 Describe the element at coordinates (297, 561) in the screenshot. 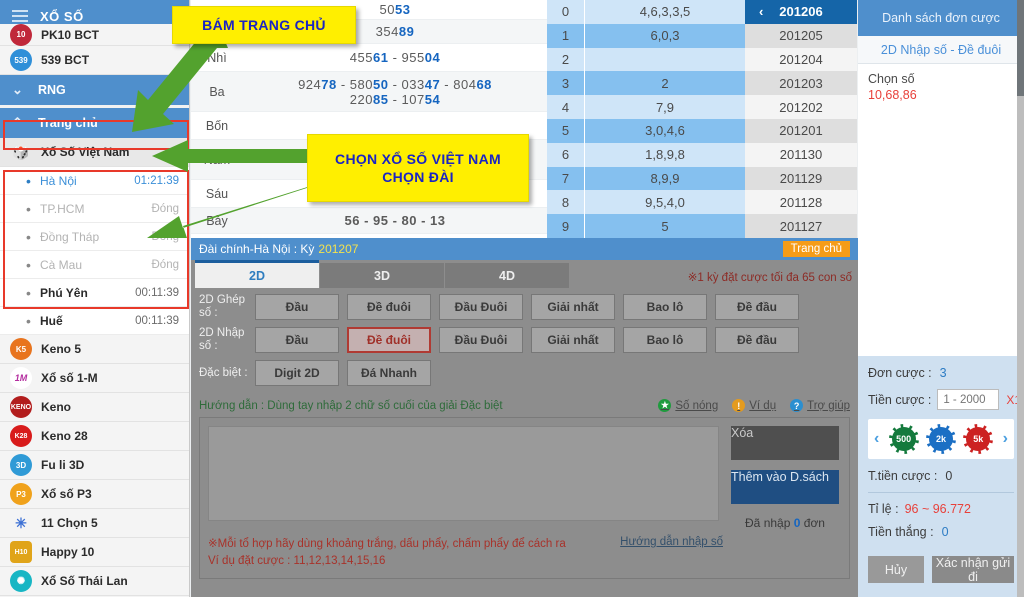

I see `note-line-2: Ví dụ đặt cược : 11,12,13,14,15,16` at that location.